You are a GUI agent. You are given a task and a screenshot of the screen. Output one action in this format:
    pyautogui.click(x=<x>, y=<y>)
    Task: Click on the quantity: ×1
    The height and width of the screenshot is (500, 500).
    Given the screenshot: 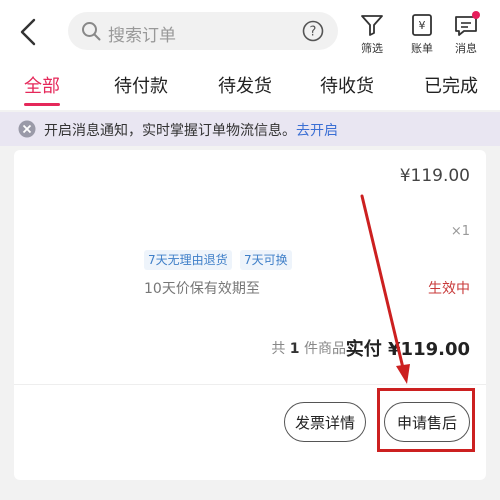 What is the action you would take?
    pyautogui.click(x=460, y=231)
    